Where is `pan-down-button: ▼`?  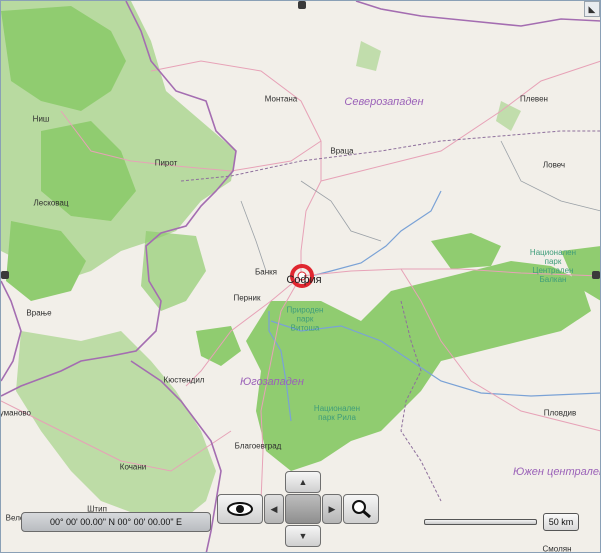
pan-down-button: ▼ is located at coordinates (303, 536).